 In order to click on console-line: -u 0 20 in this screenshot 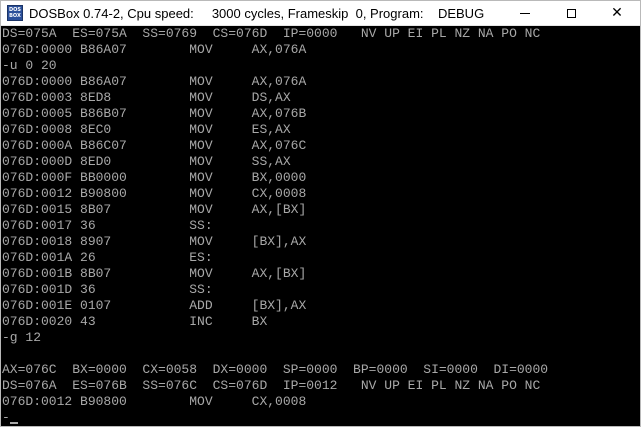, I will do `click(29, 65)`.